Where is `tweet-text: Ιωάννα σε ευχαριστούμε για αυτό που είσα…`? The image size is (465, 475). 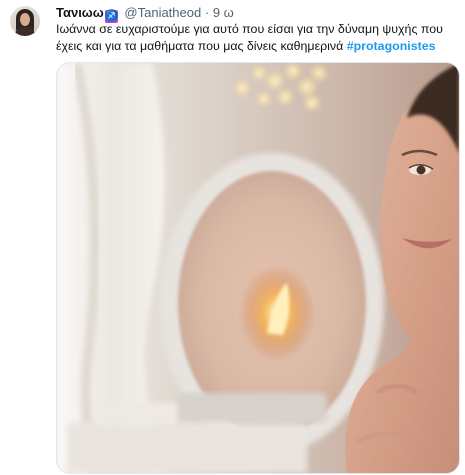 tweet-text: Ιωάννα σε ευχαριστούμε για αυτό που είσα… is located at coordinates (256, 38).